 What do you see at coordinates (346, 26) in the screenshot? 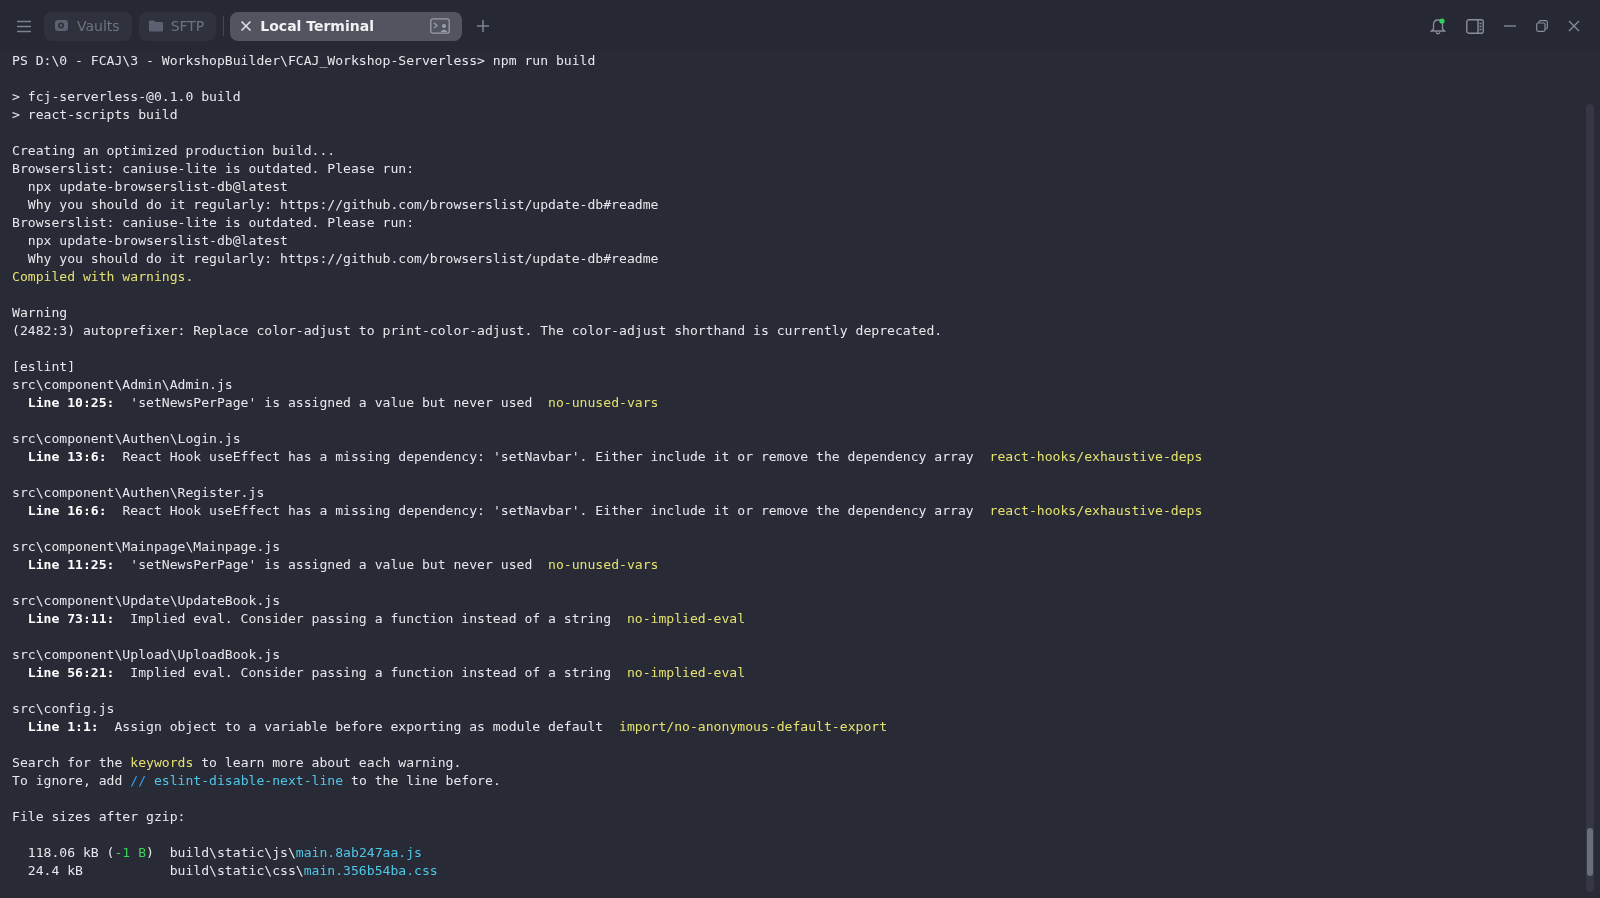
I see `tab: Local Terminal` at bounding box center [346, 26].